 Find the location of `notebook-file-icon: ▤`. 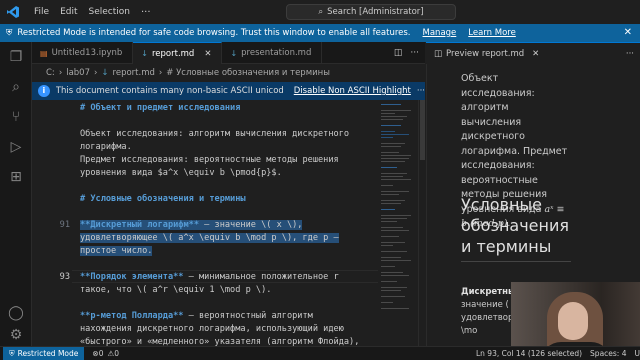

notebook-file-icon: ▤ is located at coordinates (44, 53).